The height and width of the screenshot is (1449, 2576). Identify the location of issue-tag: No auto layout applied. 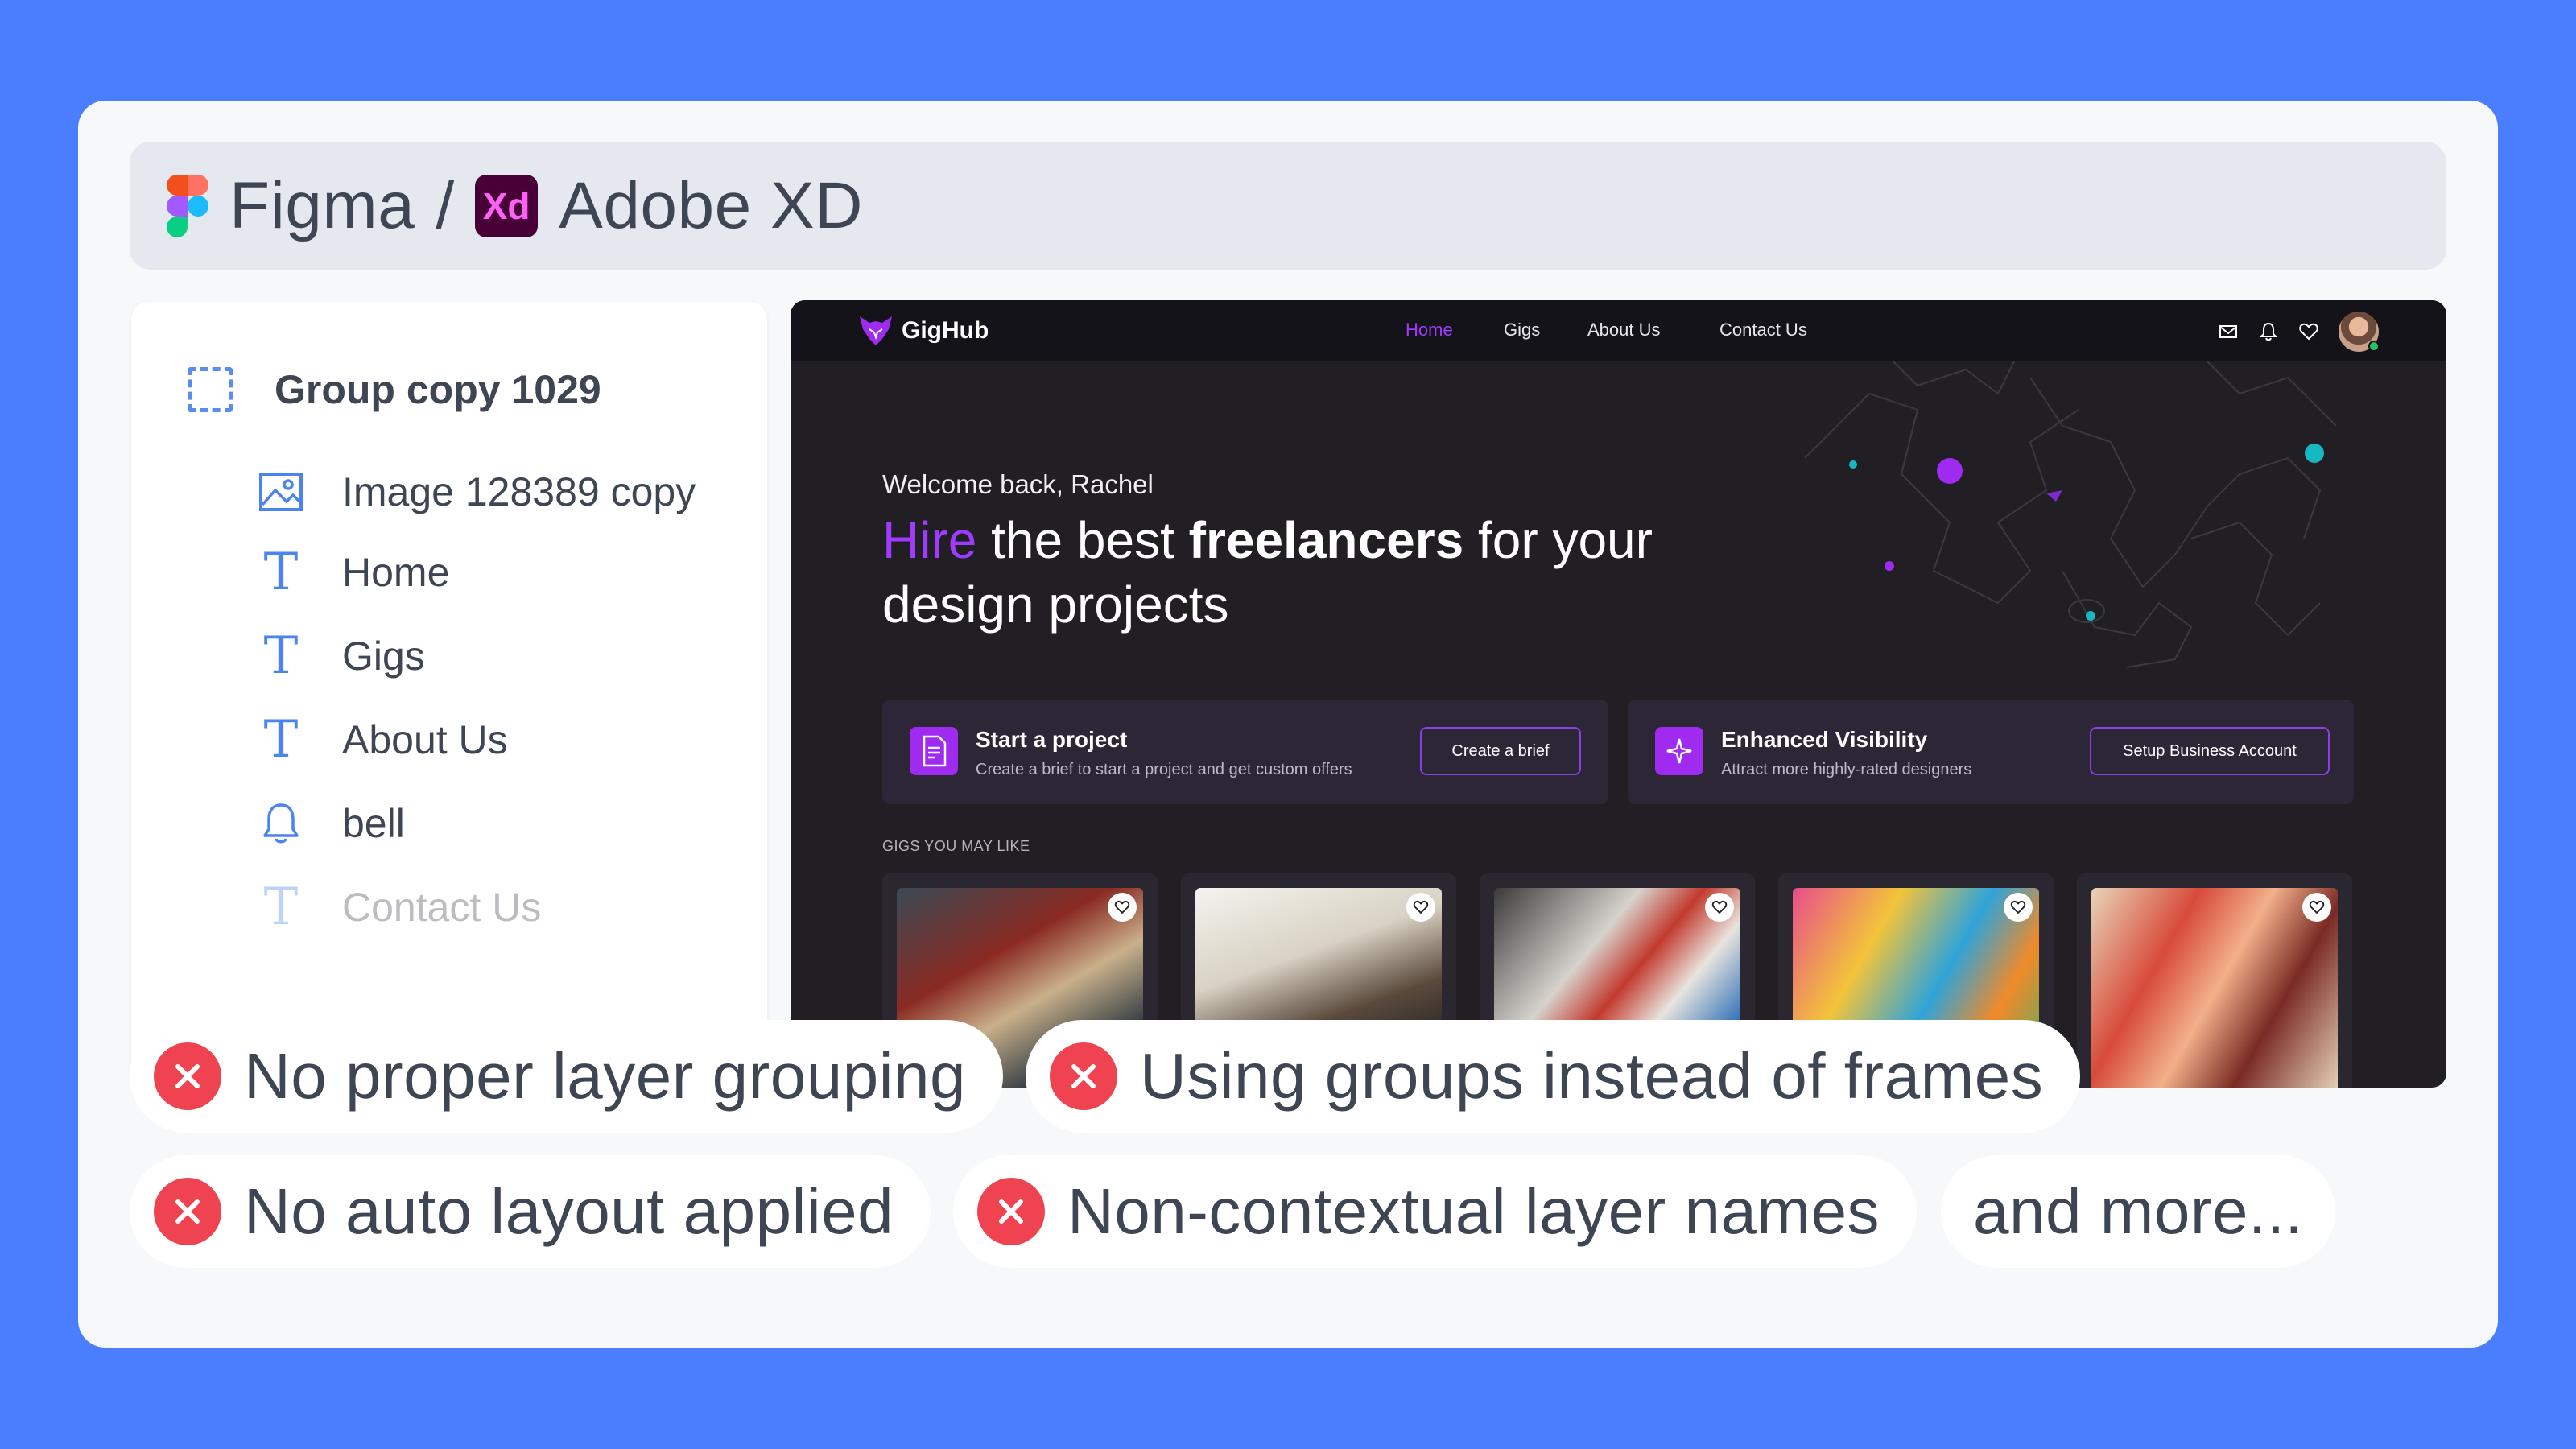
(530, 1211).